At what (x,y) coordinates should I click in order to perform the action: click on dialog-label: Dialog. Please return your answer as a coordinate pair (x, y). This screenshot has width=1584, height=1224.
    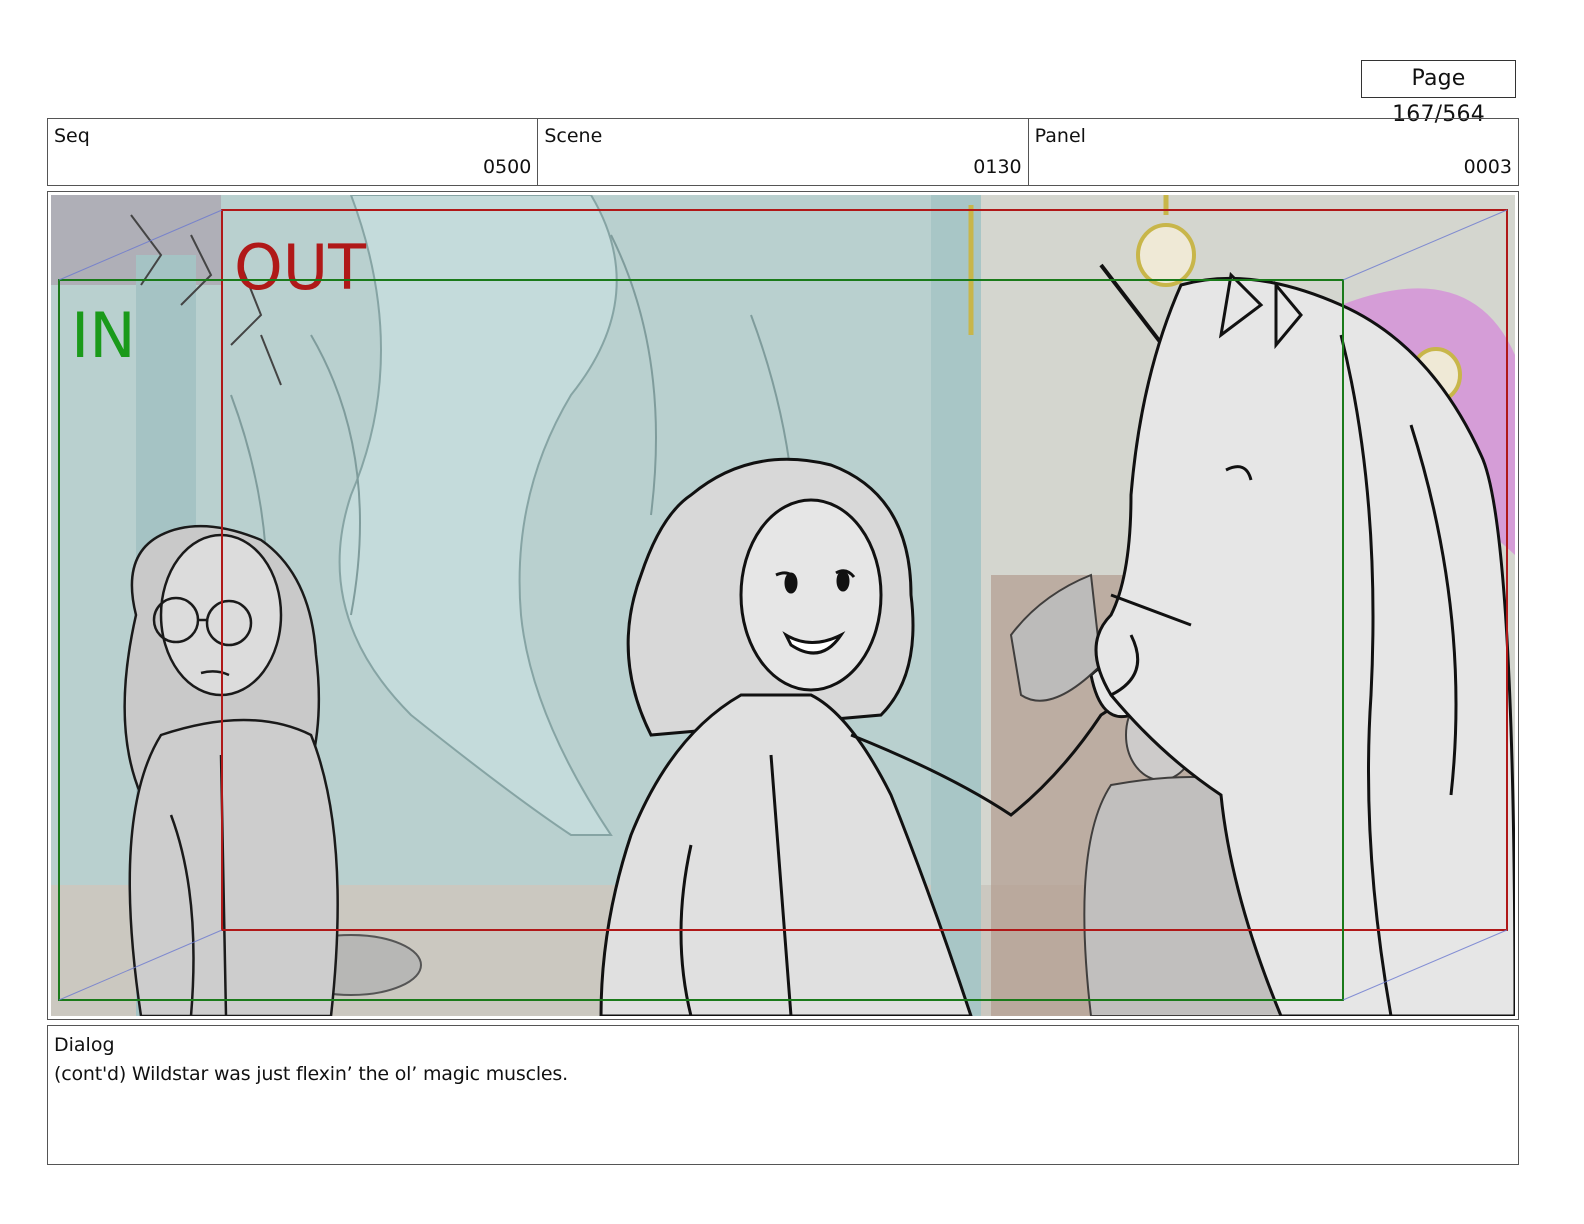
    Looking at the image, I should click on (84, 1045).